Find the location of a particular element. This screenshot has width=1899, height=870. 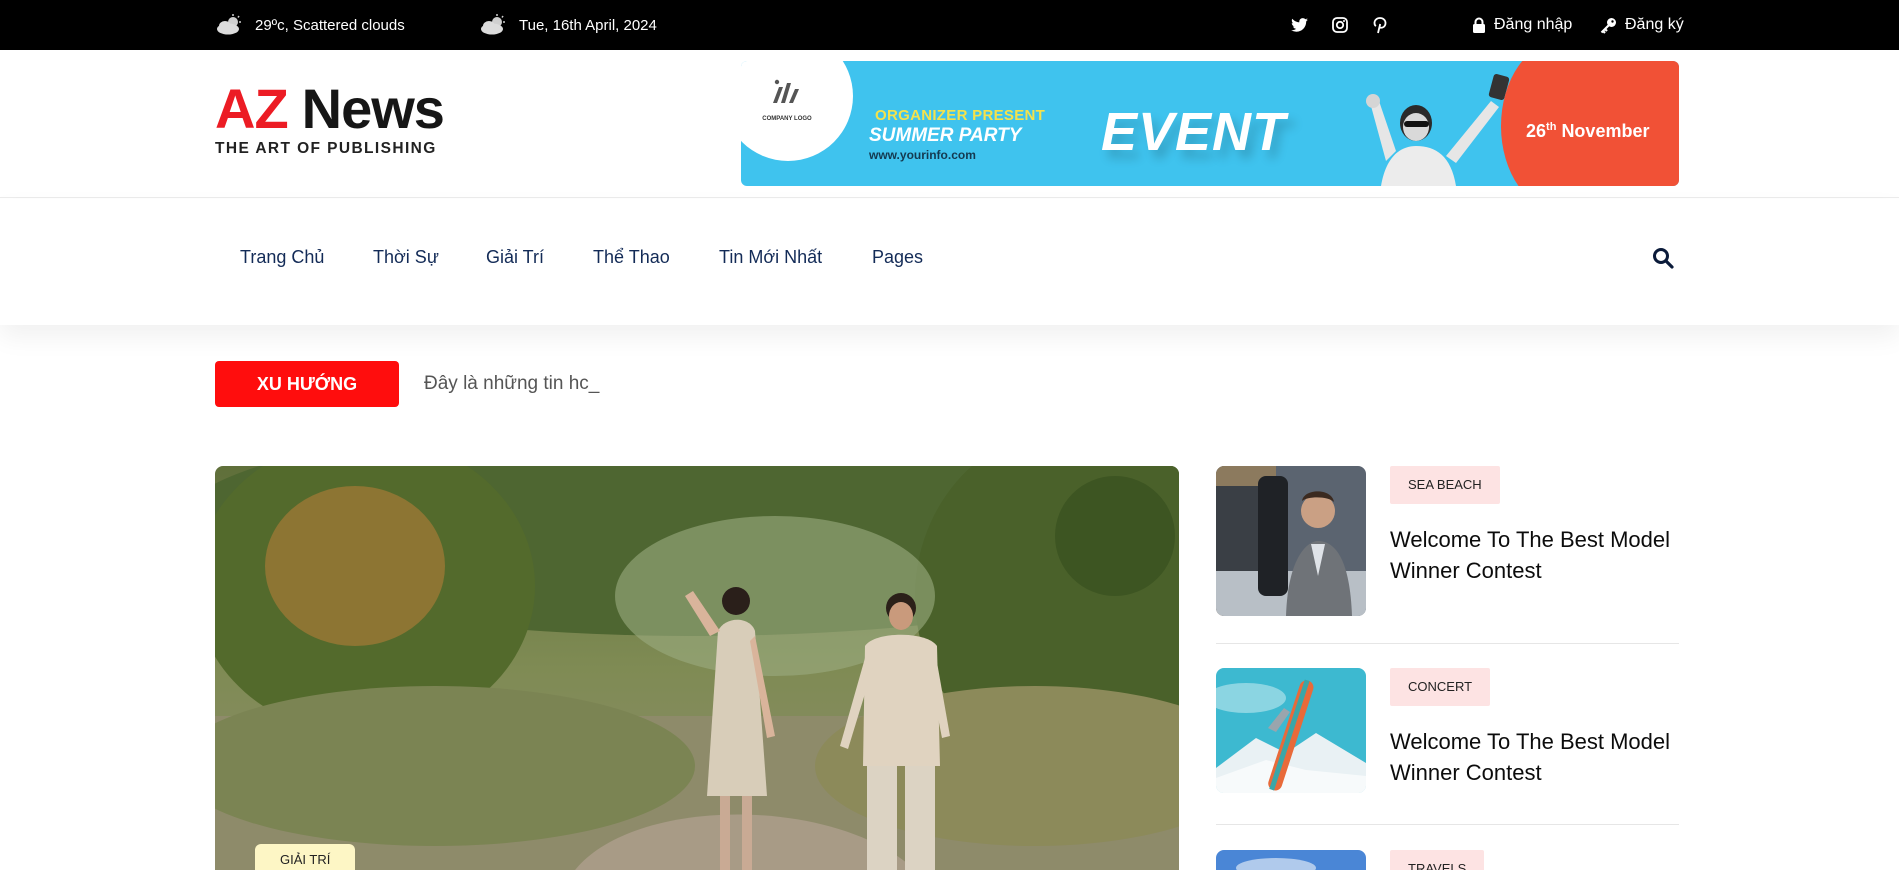

site-logo: AZ News THE ART OF PUBLISHING is located at coordinates (335, 122).